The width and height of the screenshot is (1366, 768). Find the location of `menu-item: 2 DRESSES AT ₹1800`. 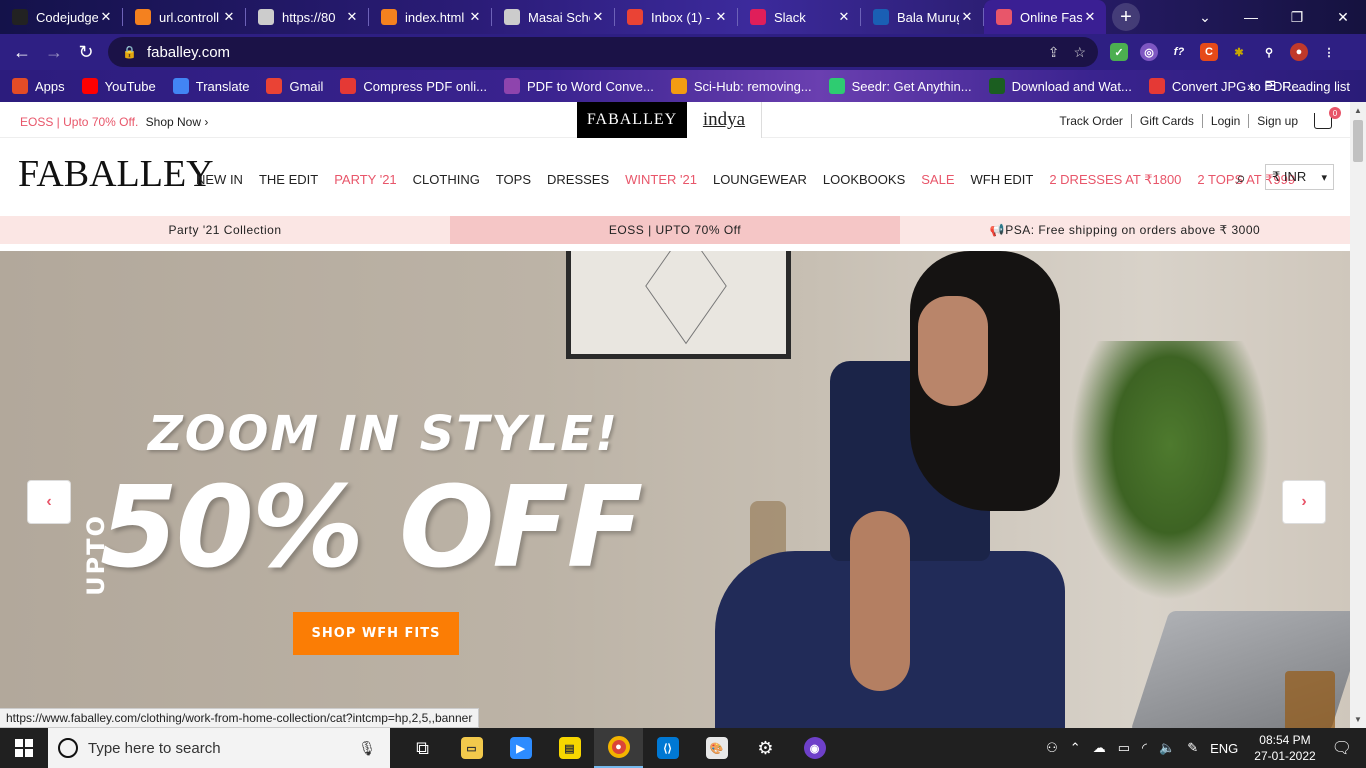

menu-item: 2 DRESSES AT ₹1800 is located at coordinates (1115, 180).